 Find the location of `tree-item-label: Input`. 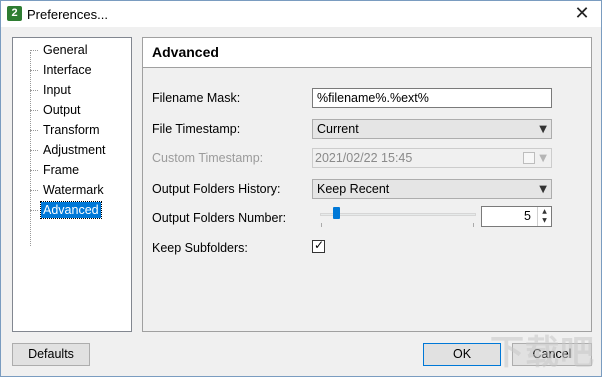

tree-item-label: Input is located at coordinates (57, 90).